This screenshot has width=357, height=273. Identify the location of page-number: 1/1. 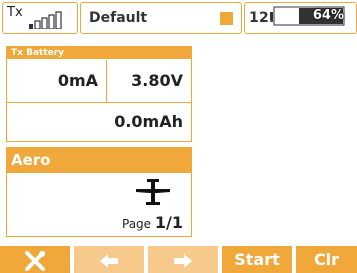
(168, 222).